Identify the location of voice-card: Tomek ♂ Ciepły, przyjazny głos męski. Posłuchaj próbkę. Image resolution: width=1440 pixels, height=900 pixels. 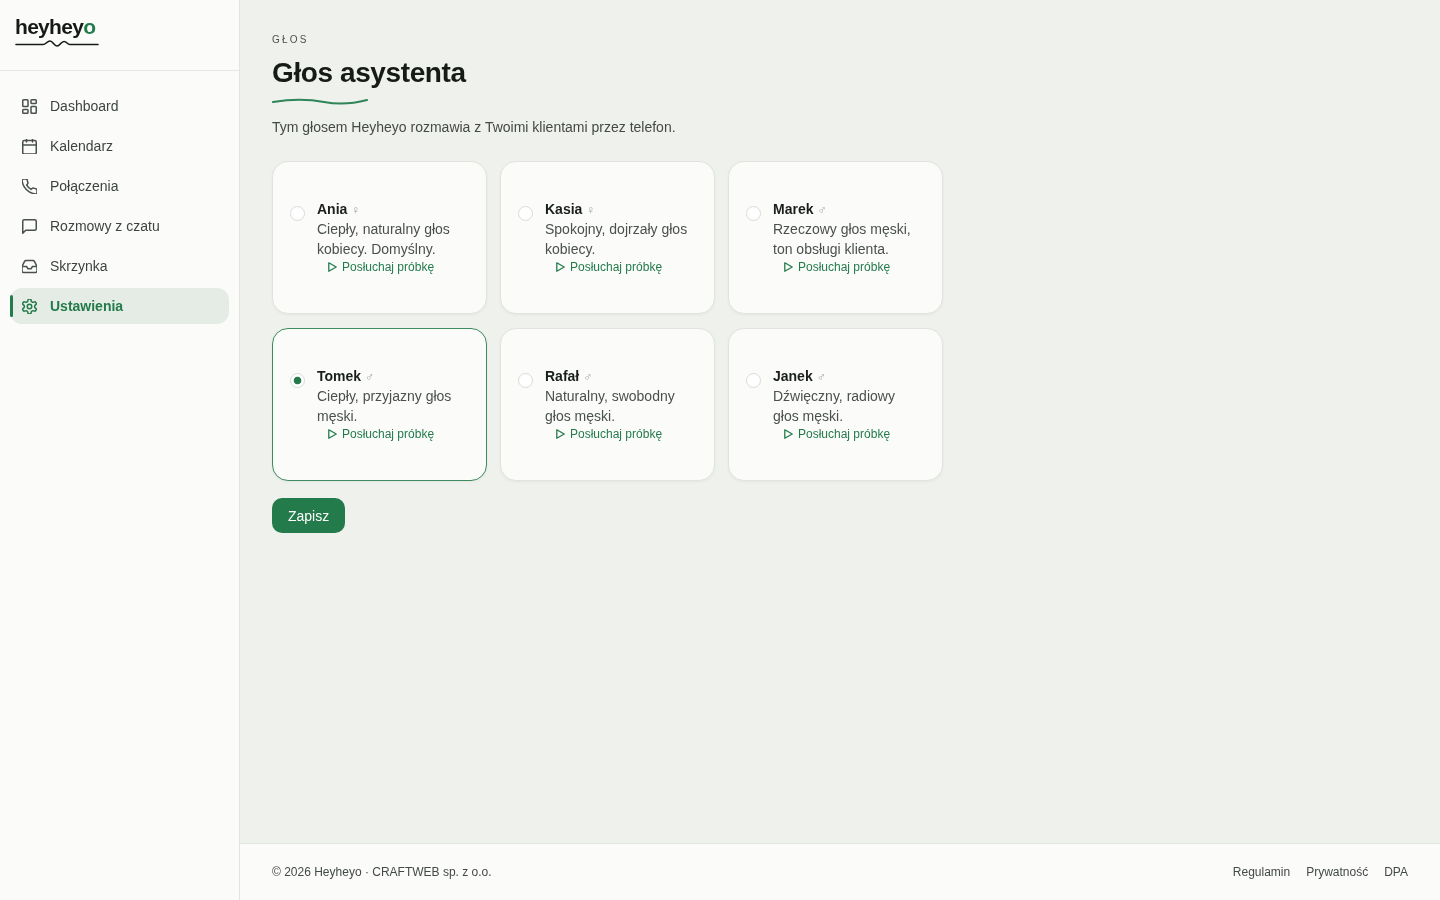
(379, 404).